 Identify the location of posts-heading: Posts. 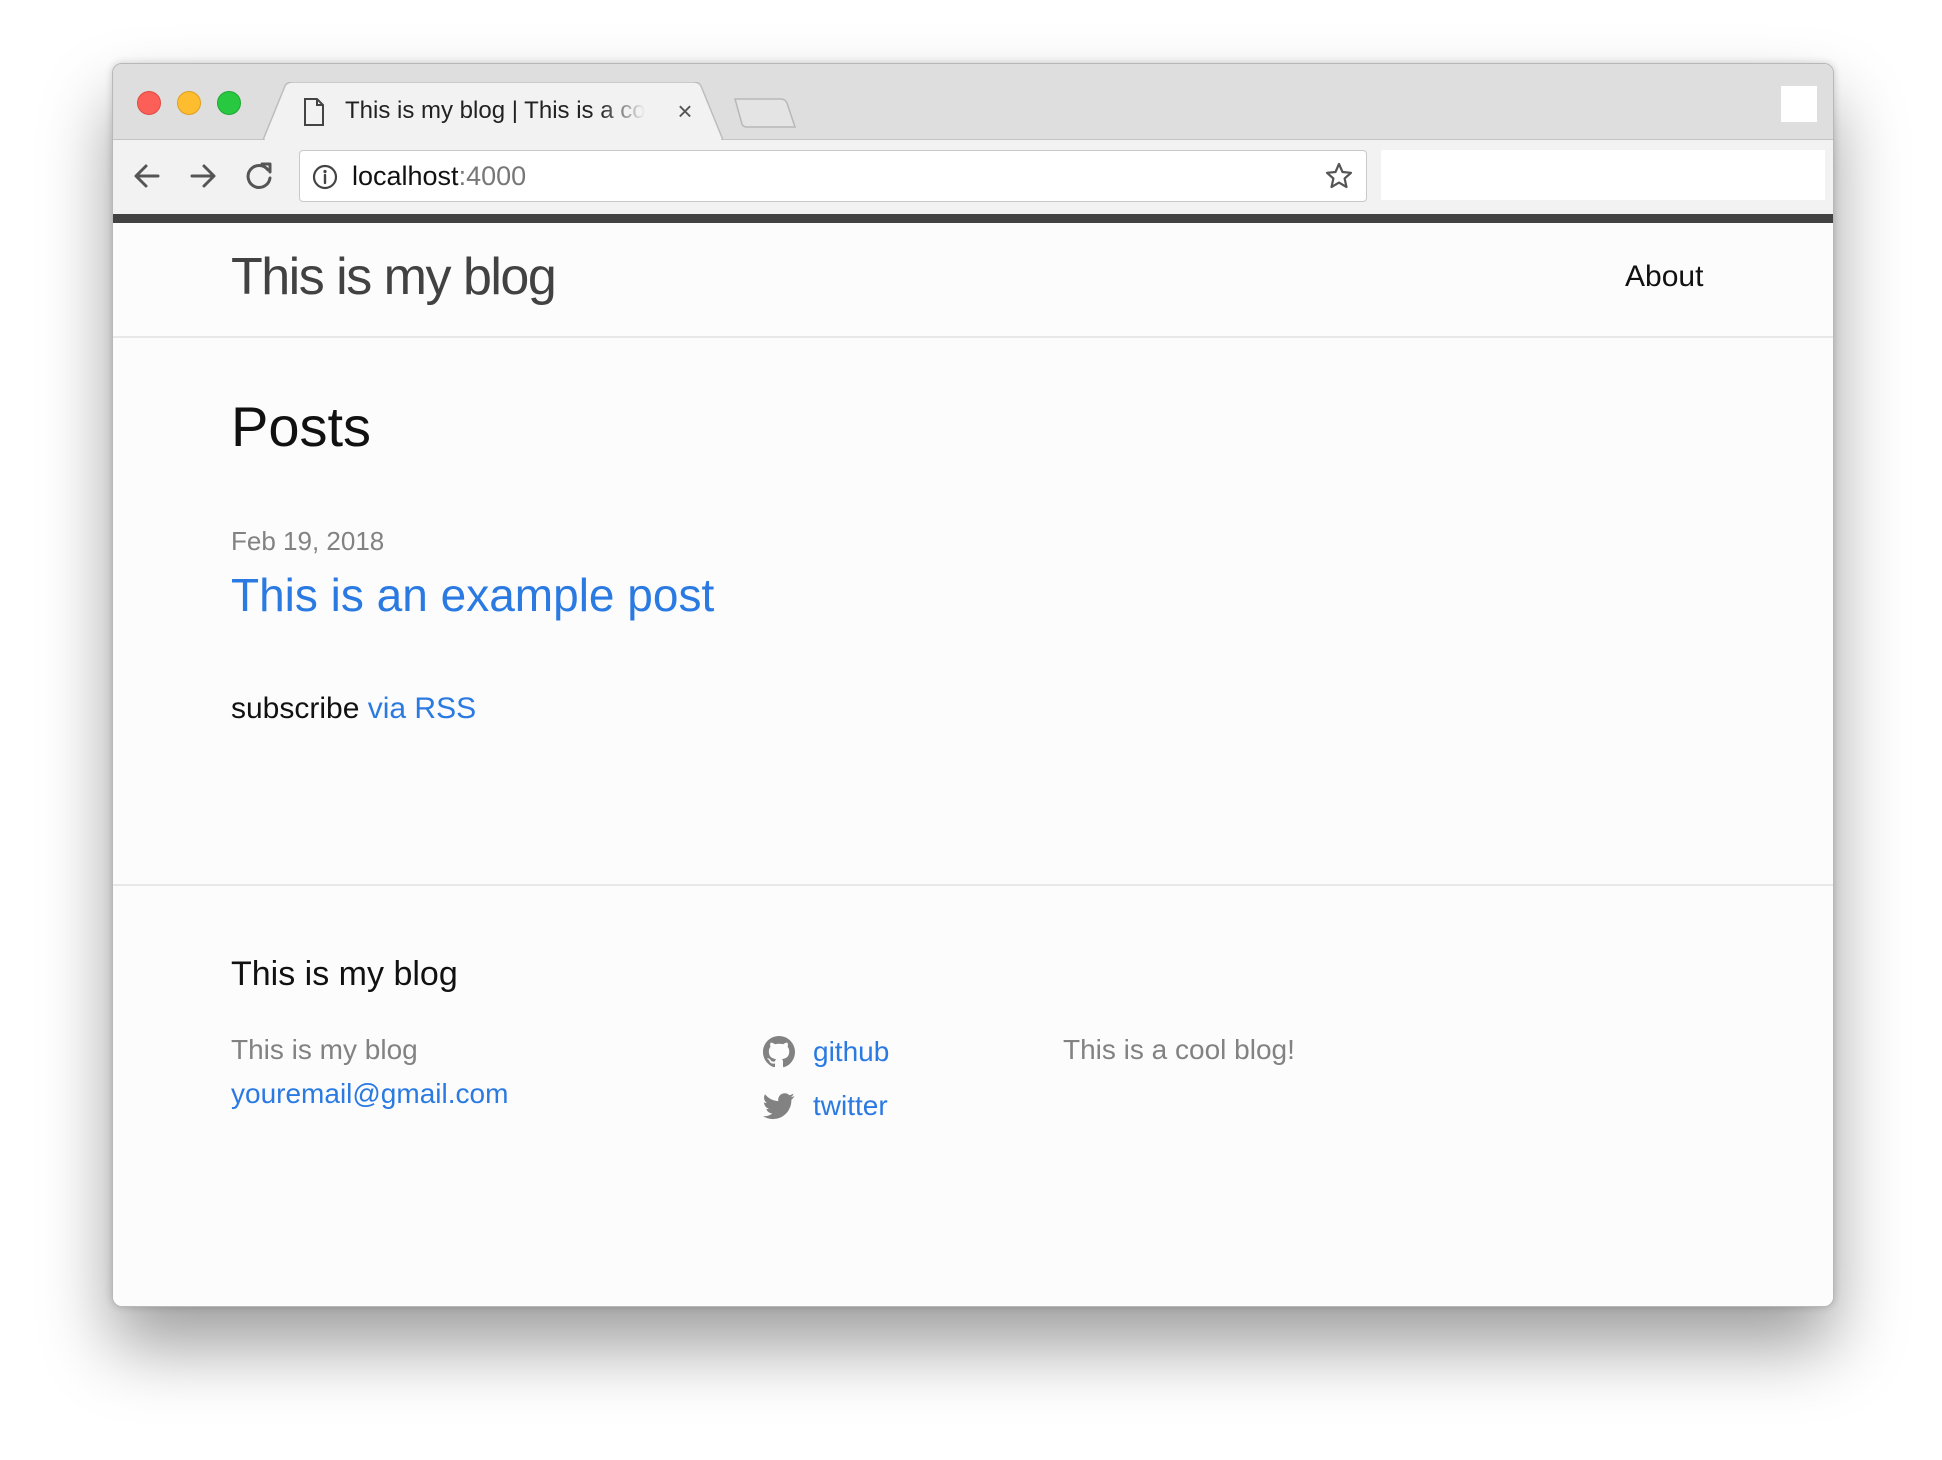
(301, 426).